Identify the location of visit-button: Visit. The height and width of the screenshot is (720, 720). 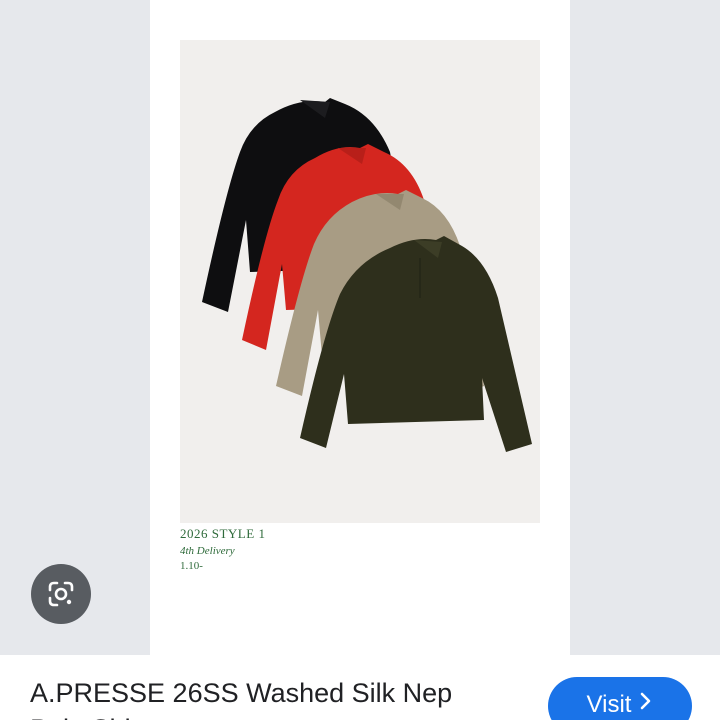
(620, 698).